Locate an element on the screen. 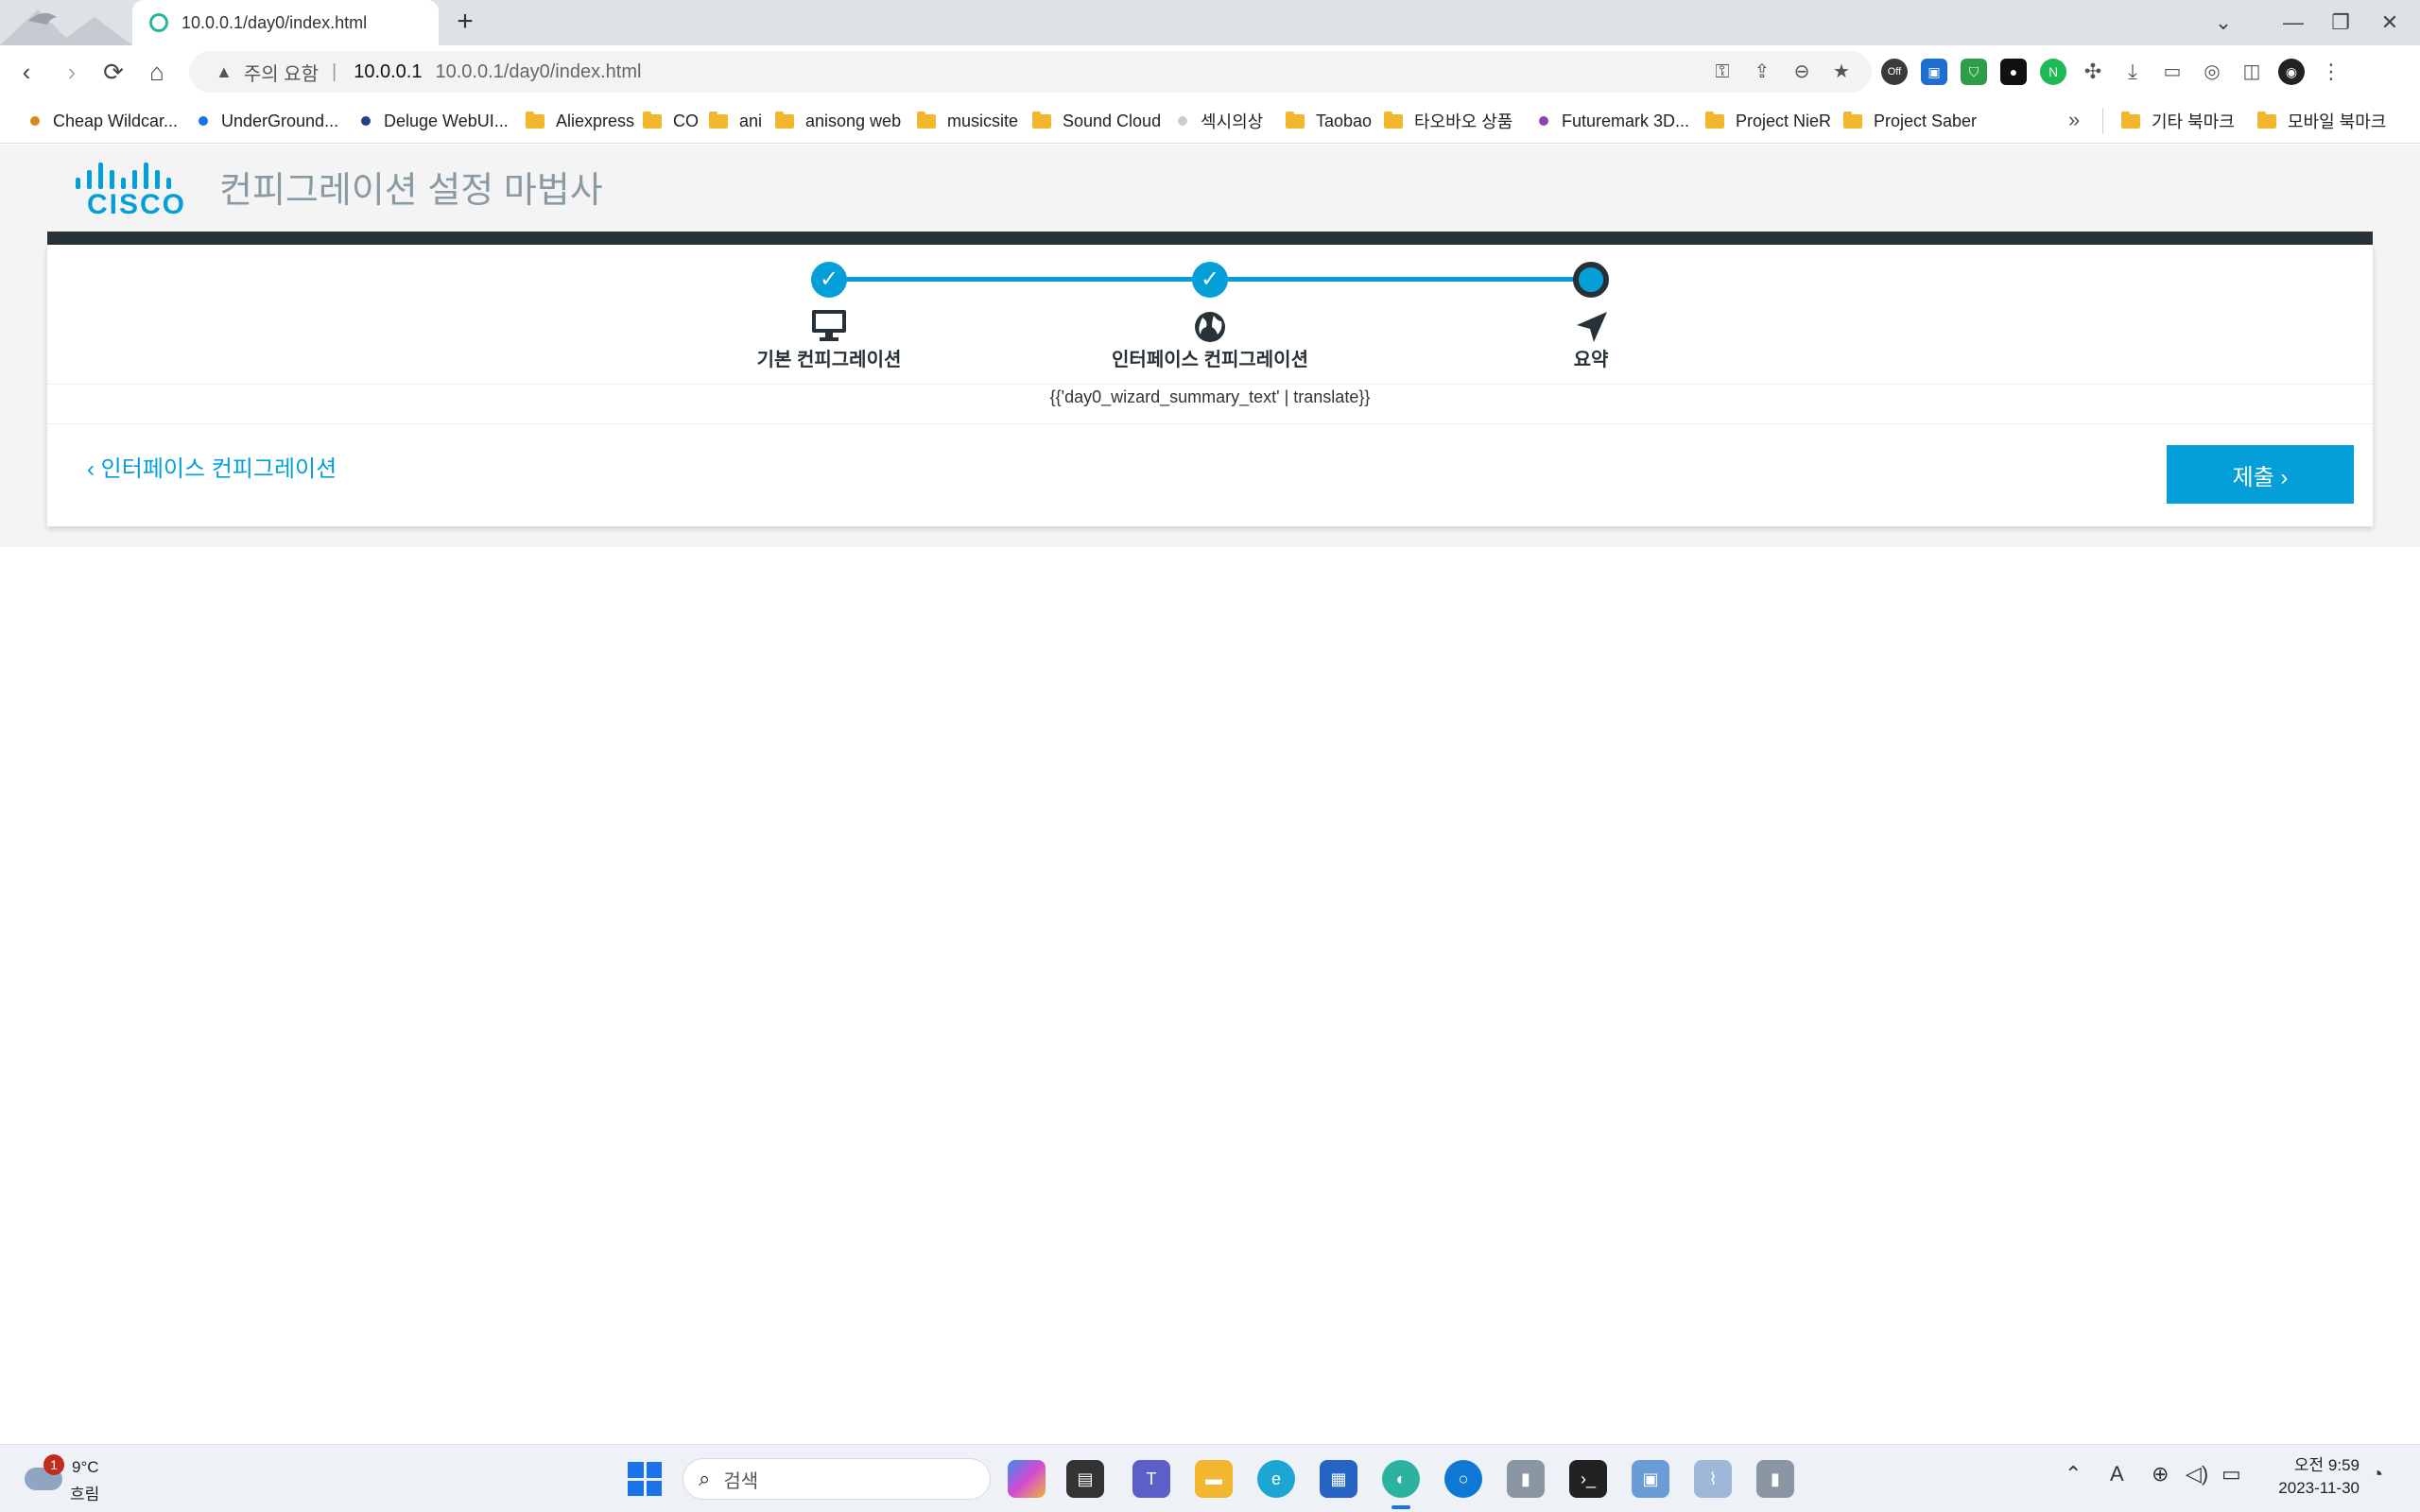 Image resolution: width=2420 pixels, height=1512 pixels. bookmark-folder: Sound Cloud is located at coordinates (1096, 121).